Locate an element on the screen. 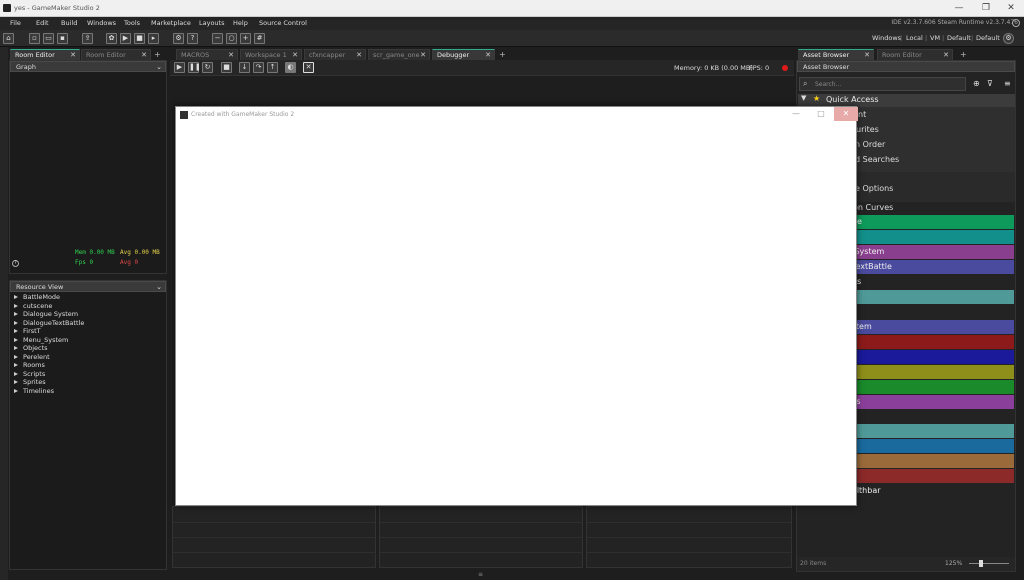 The width and height of the screenshot is (1024, 580). tree-item: Menu_System is located at coordinates (88, 340).